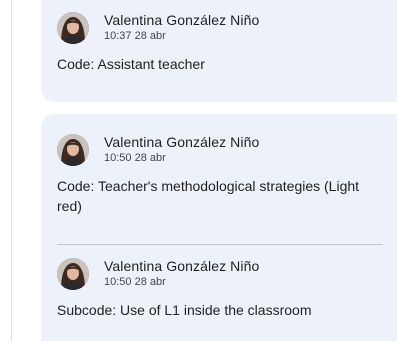 This screenshot has width=397, height=341. Describe the element at coordinates (11, 170) in the screenshot. I see `panel-left-border` at that location.